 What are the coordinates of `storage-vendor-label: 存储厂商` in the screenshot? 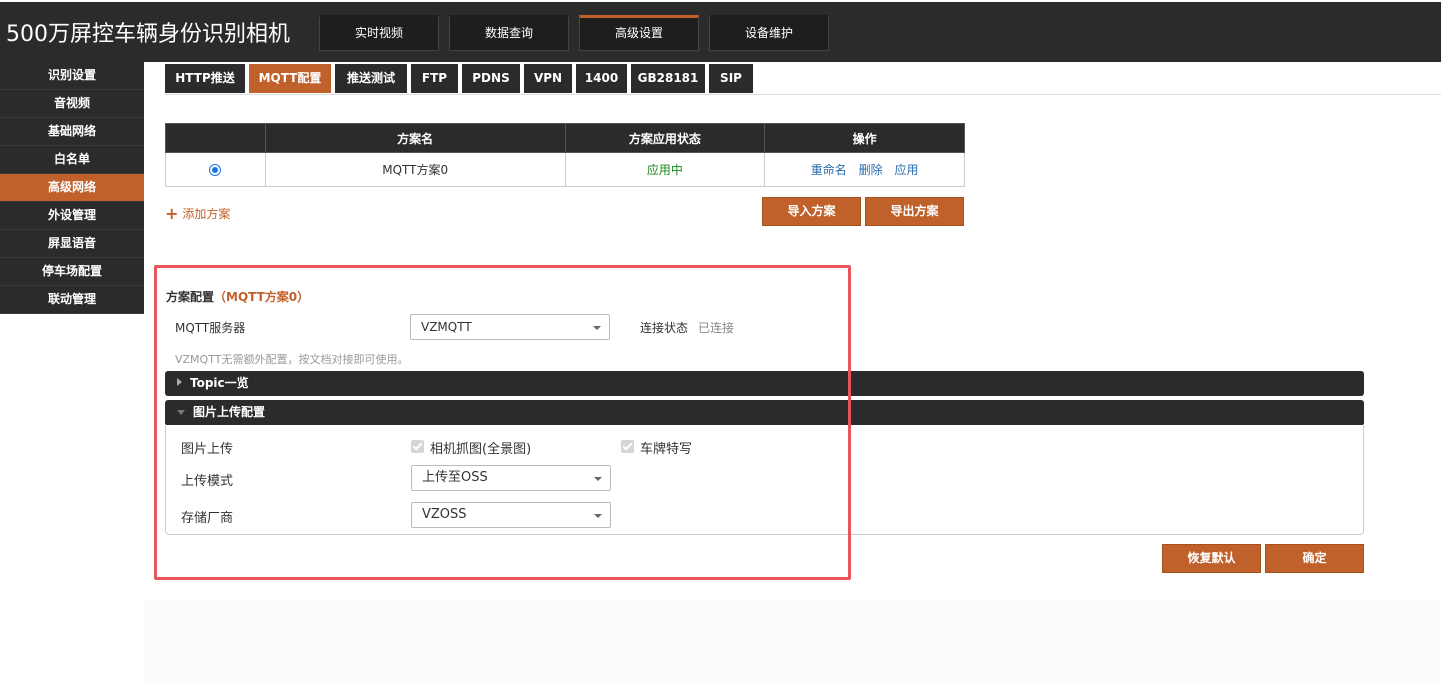 It's located at (207, 518).